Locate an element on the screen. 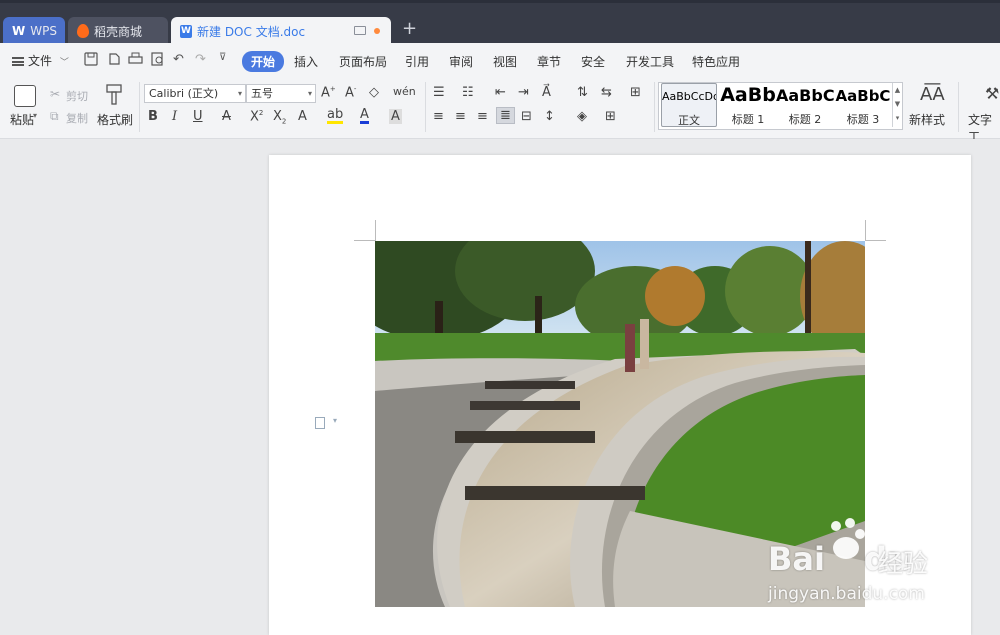 The height and width of the screenshot is (635, 1000). char-shading-icon: A is located at coordinates (395, 116).